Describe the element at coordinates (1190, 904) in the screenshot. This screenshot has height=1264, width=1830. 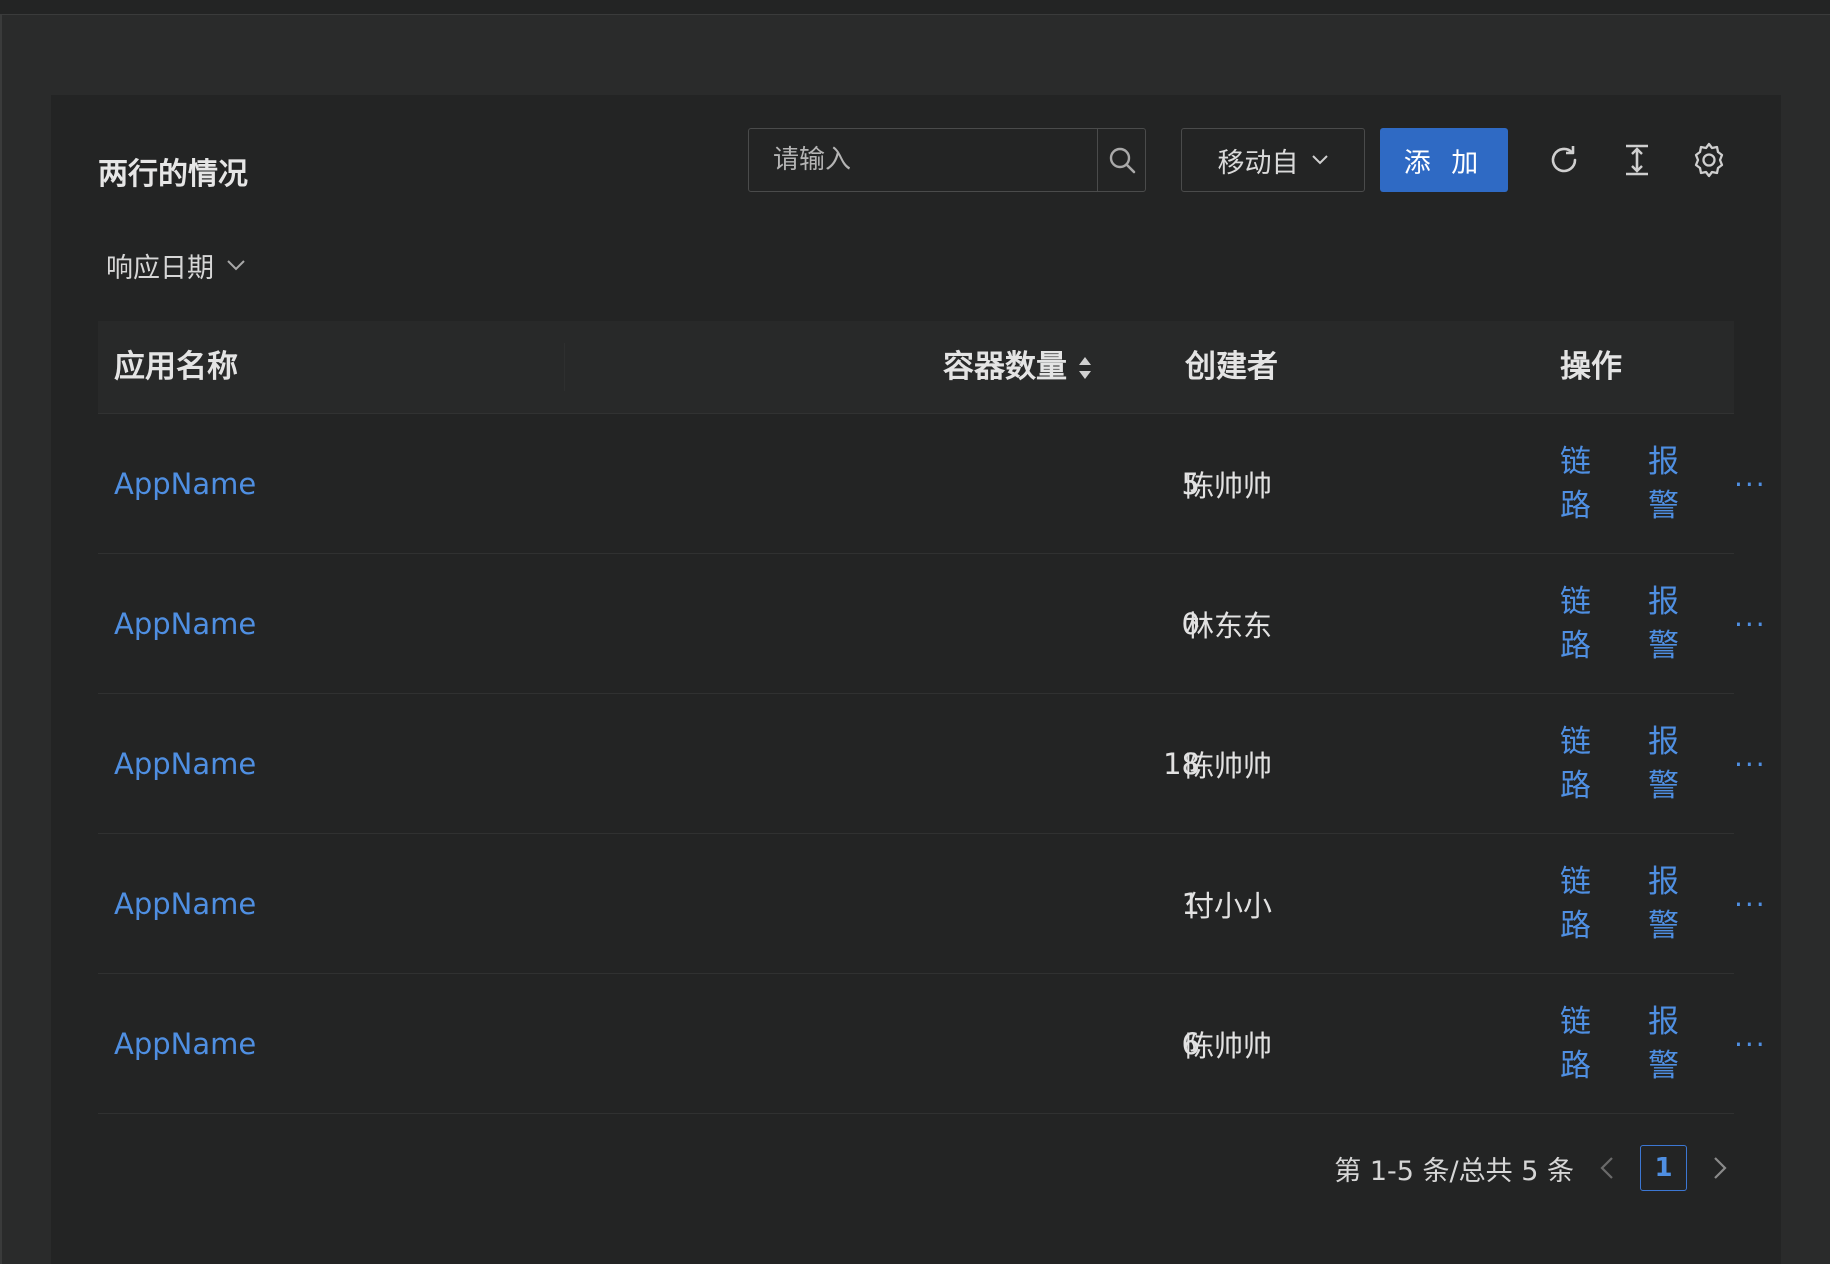
I see `container-count: 1` at that location.